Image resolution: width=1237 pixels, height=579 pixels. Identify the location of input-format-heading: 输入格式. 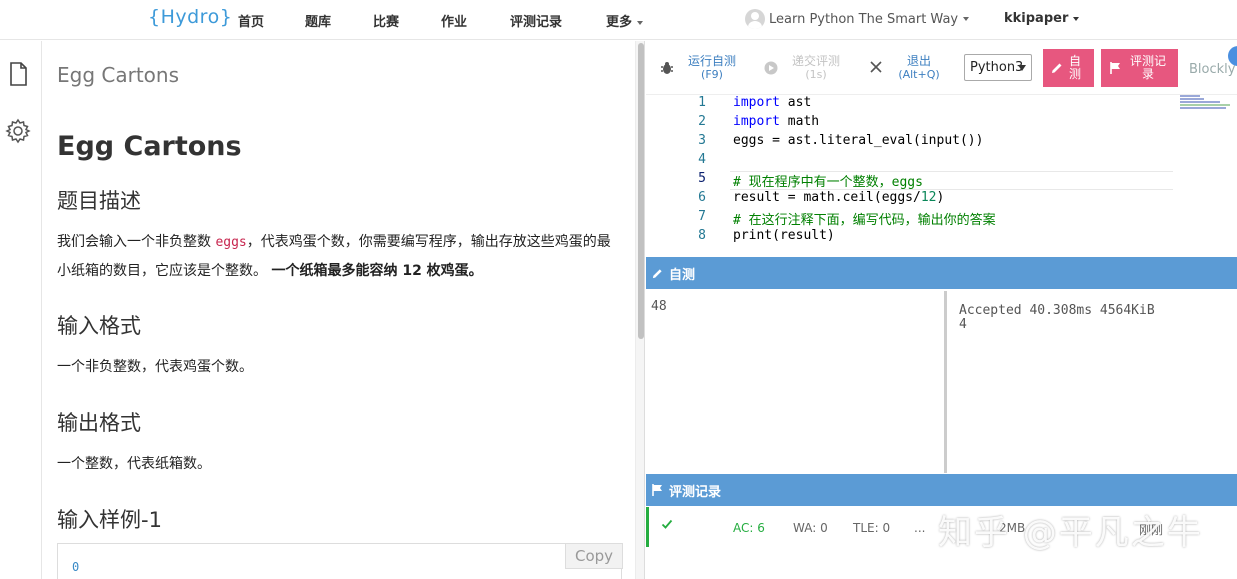
(99, 326).